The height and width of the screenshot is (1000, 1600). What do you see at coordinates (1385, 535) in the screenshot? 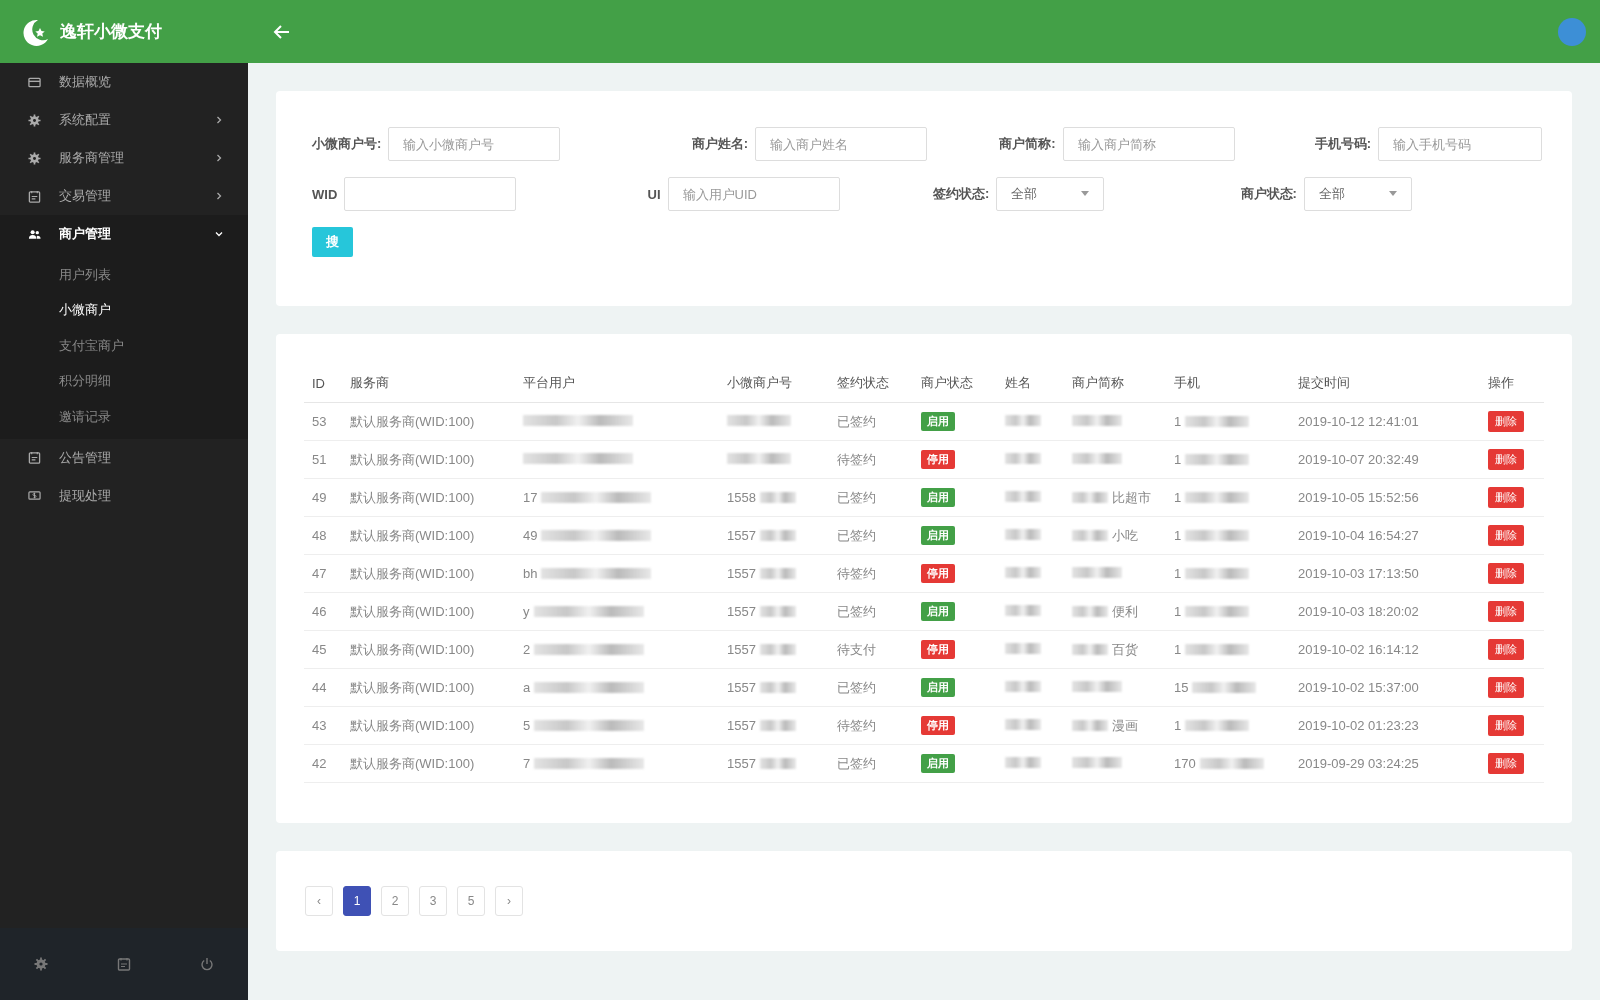
I see `table-cell: 2019-10-04 16:54:27` at bounding box center [1385, 535].